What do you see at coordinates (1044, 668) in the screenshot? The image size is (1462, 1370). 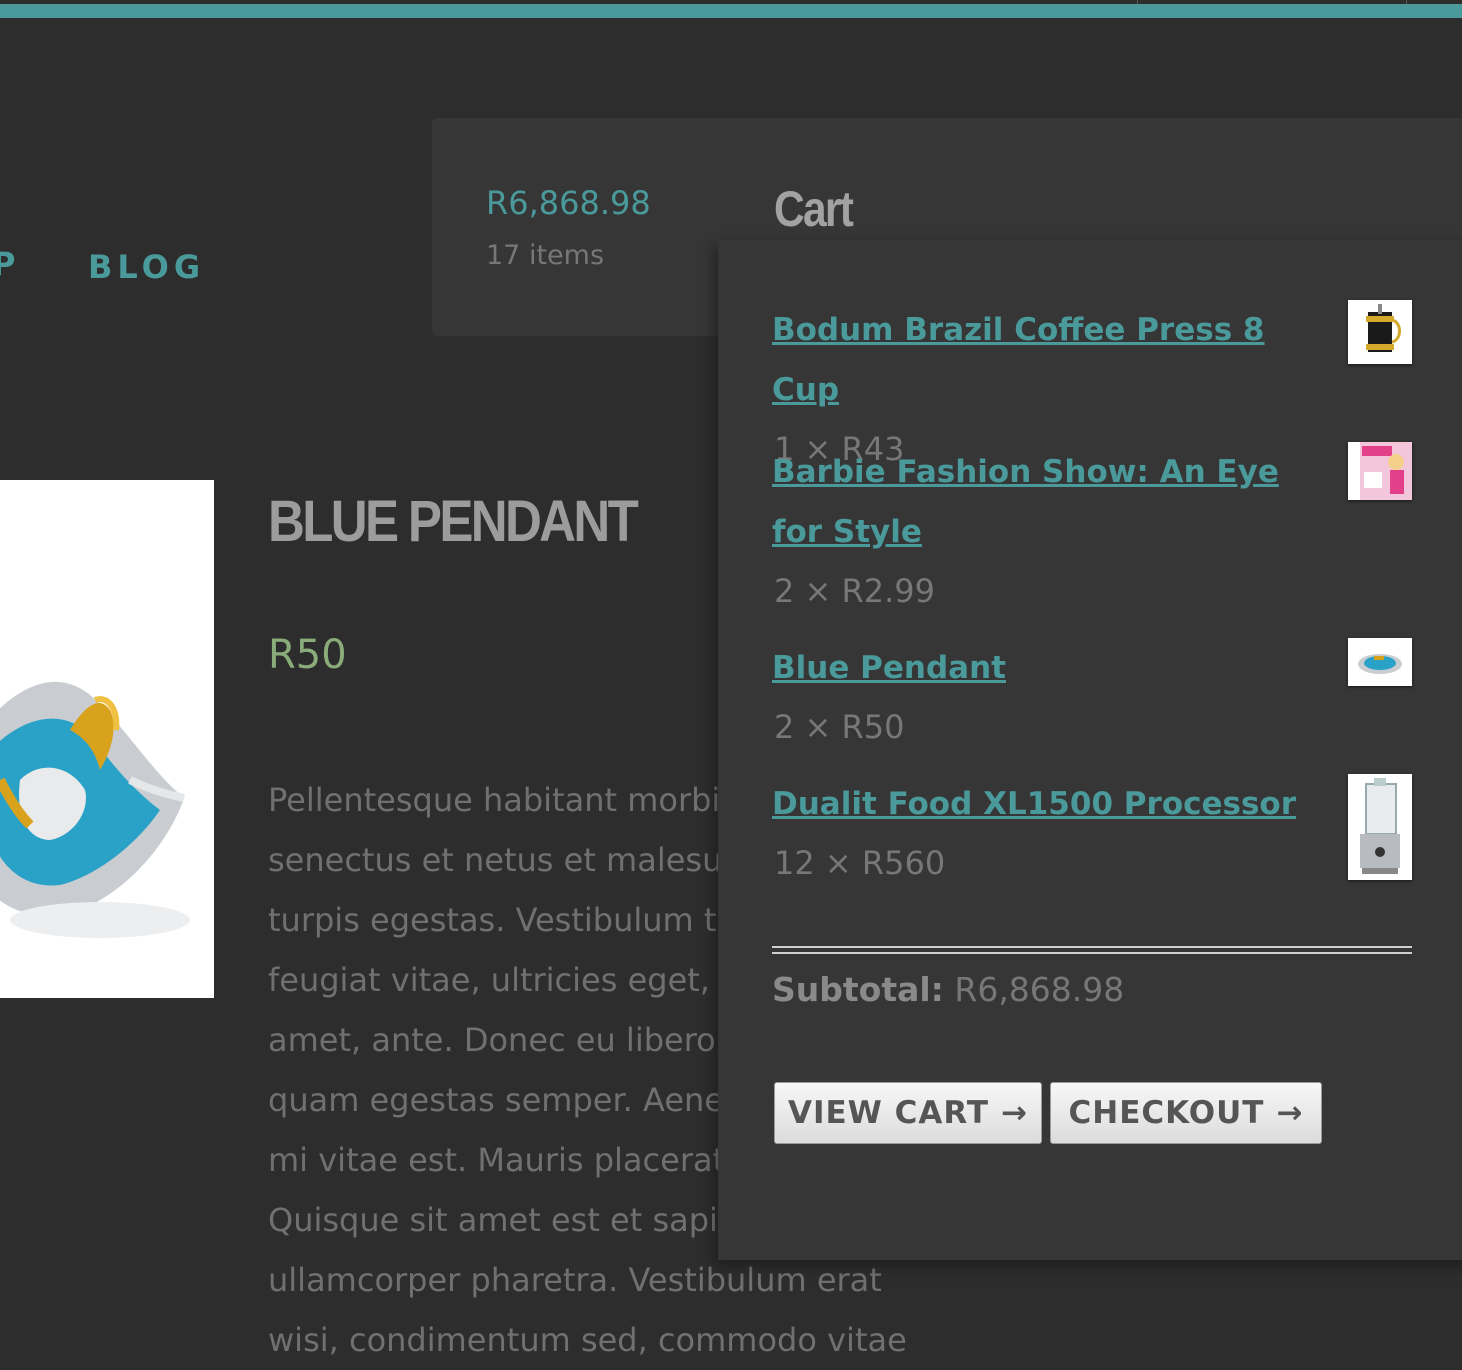 I see `cart-item-link: Blue Pendant` at bounding box center [1044, 668].